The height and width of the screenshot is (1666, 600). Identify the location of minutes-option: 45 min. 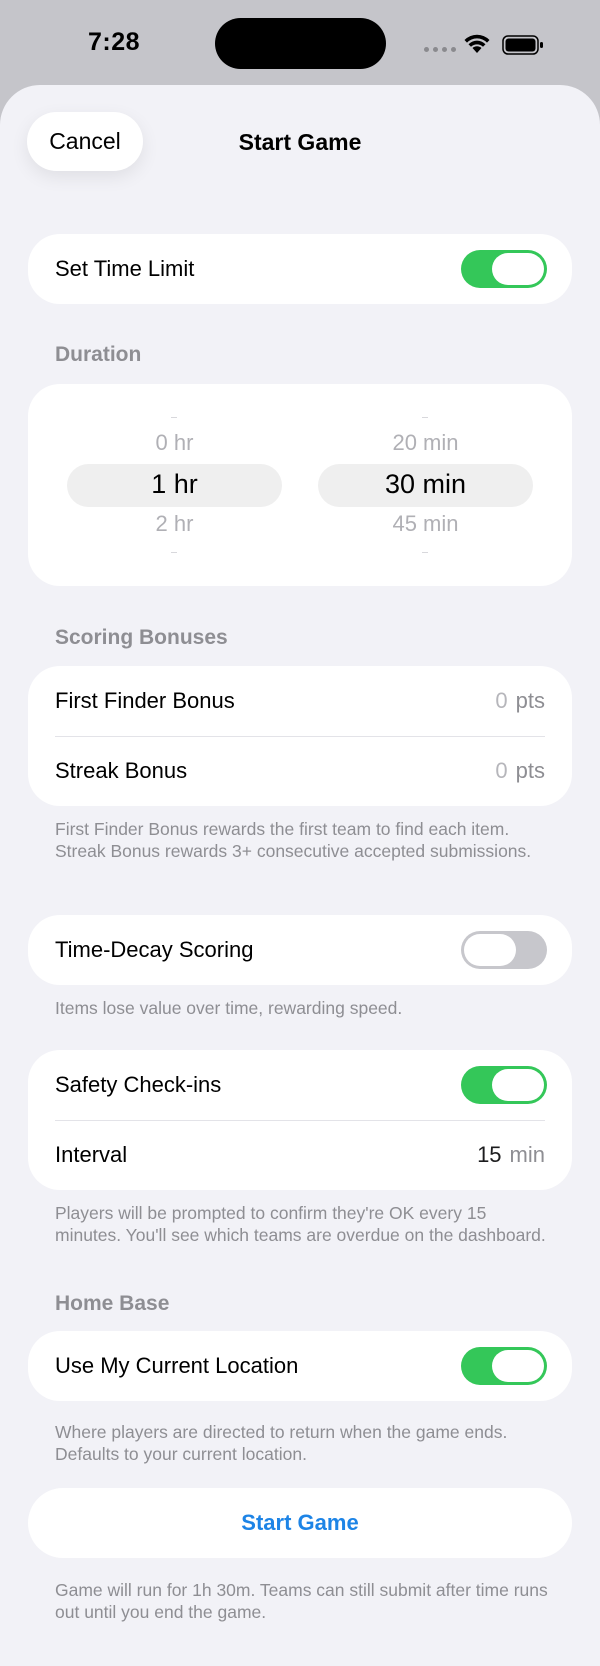
(425, 524).